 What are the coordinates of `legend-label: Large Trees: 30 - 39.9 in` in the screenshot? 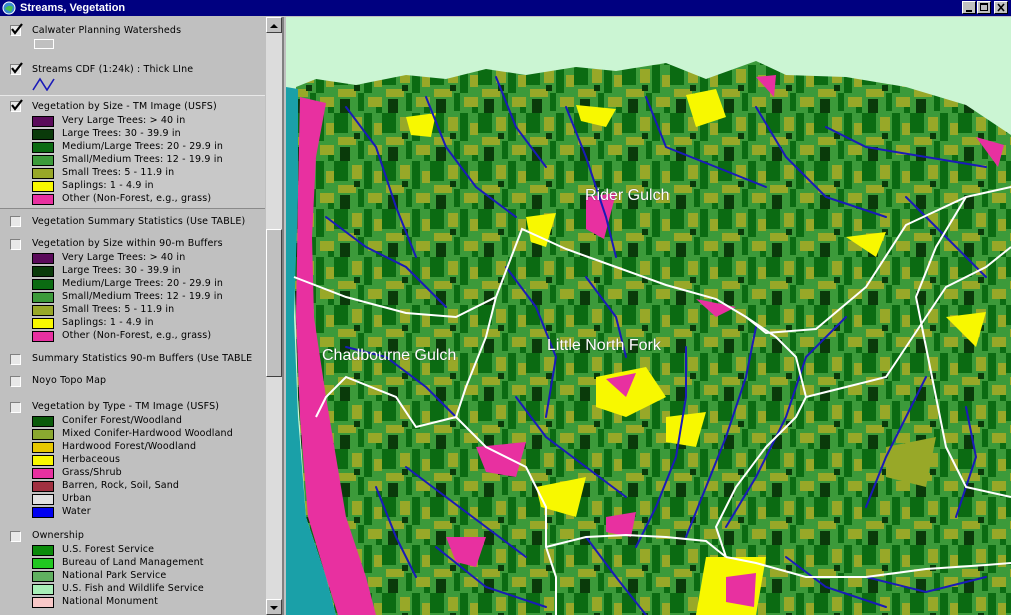 It's located at (121, 133).